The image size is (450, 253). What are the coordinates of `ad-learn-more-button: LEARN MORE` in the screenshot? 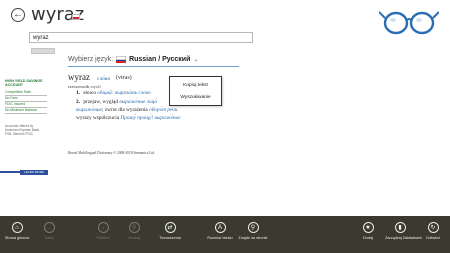 It's located at (34, 172).